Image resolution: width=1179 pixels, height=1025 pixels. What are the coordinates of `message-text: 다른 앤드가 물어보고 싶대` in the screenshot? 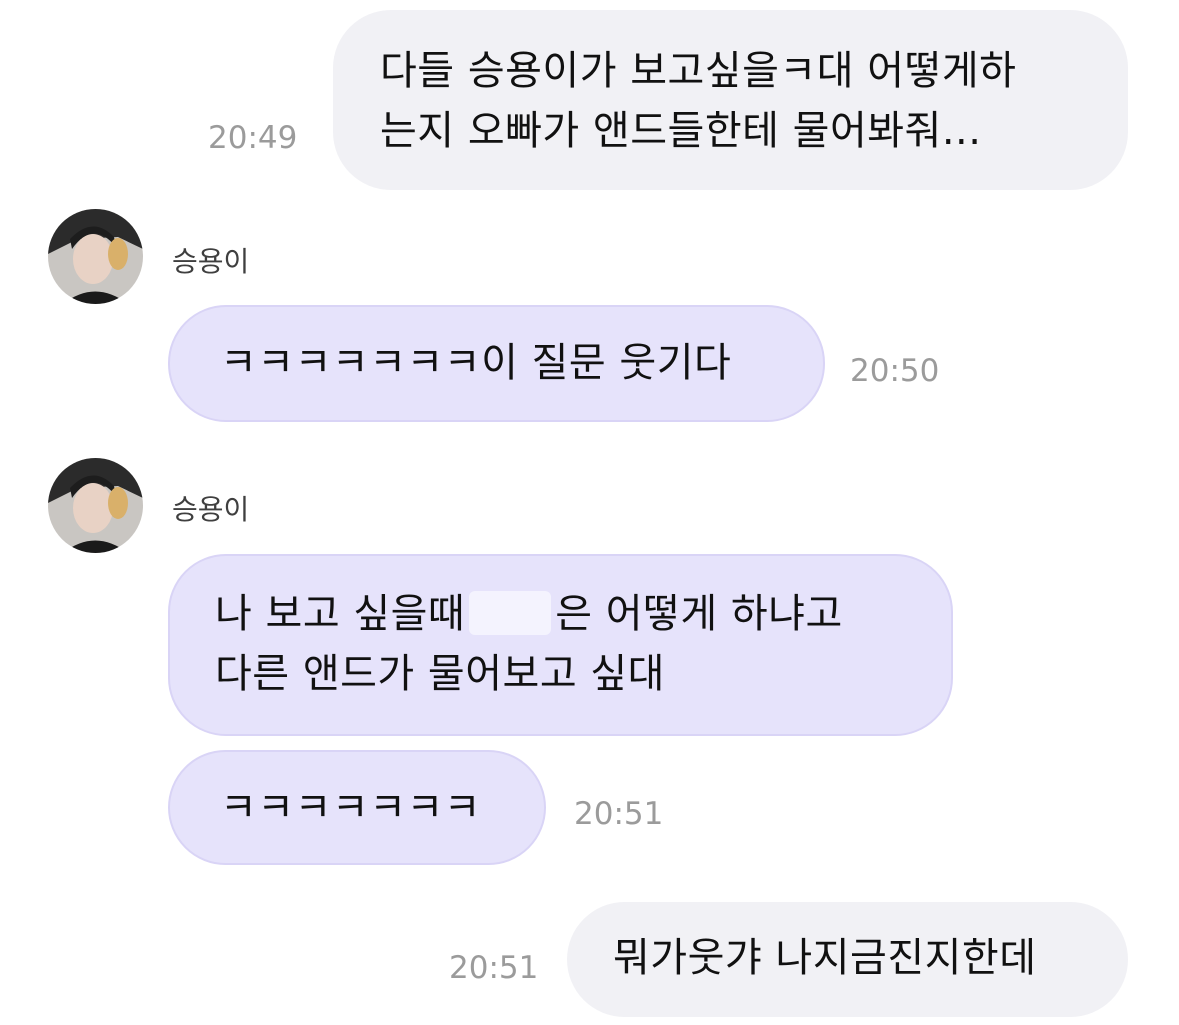 It's located at (440, 674).